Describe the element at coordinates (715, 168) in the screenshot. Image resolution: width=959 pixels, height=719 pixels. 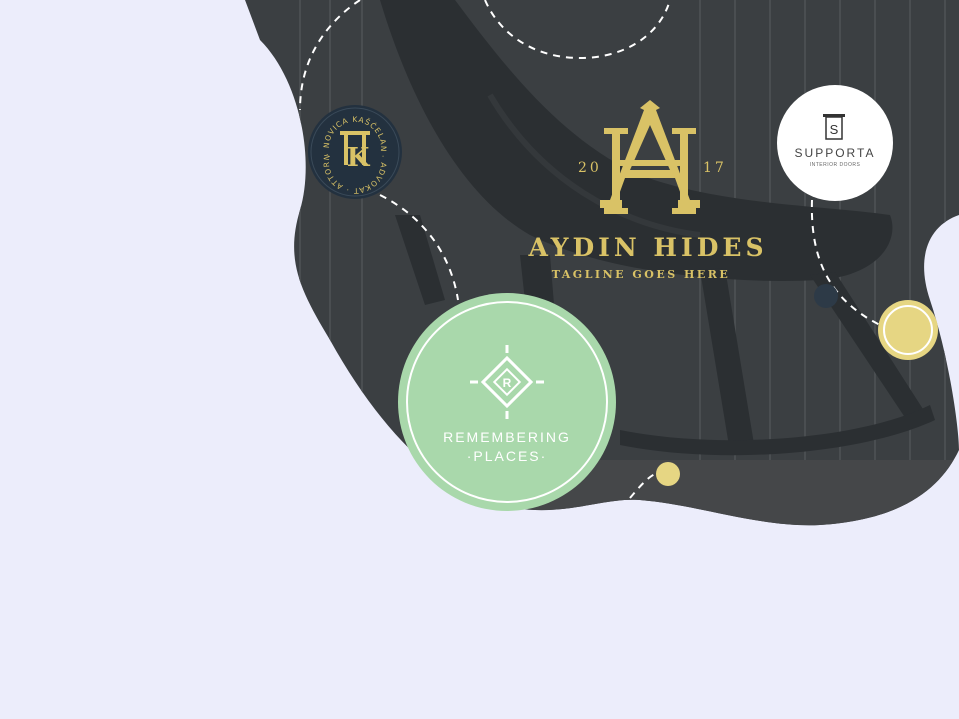
I see `year-right: 17` at that location.